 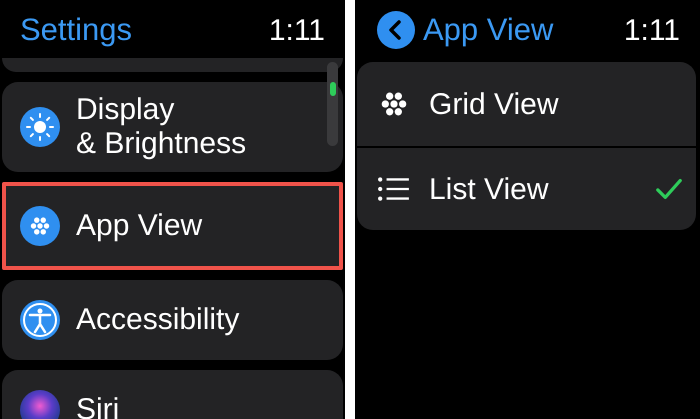 I want to click on option-row: Grid View, so click(x=526, y=104).